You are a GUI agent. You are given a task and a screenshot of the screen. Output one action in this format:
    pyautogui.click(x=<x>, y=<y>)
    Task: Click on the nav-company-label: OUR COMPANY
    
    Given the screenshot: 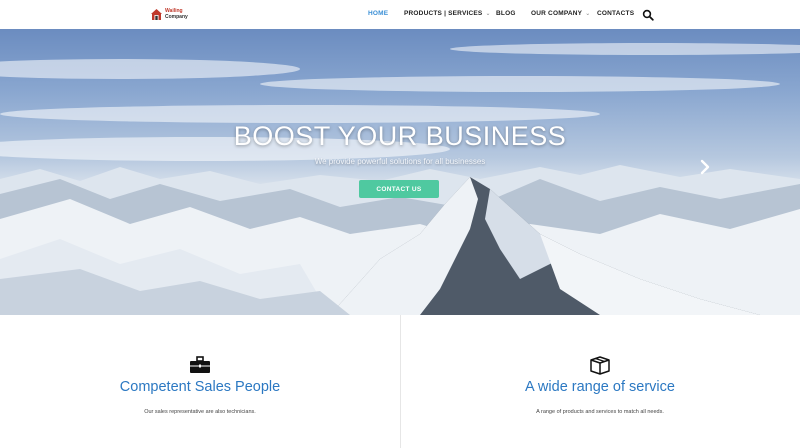 What is the action you would take?
    pyautogui.click(x=557, y=13)
    